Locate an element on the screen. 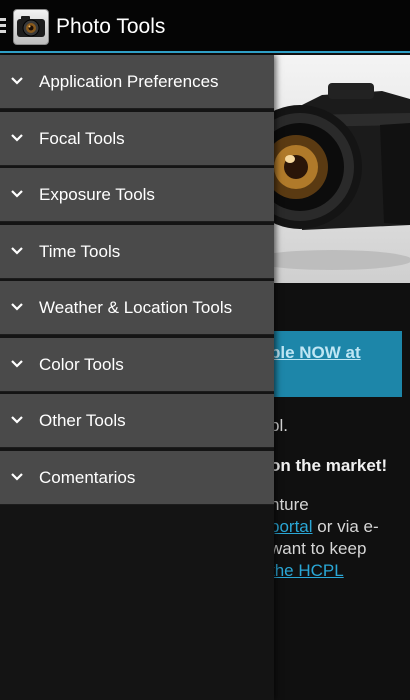 The width and height of the screenshot is (410, 700). drawer-item-time-tools: Time Tools is located at coordinates (137, 252).